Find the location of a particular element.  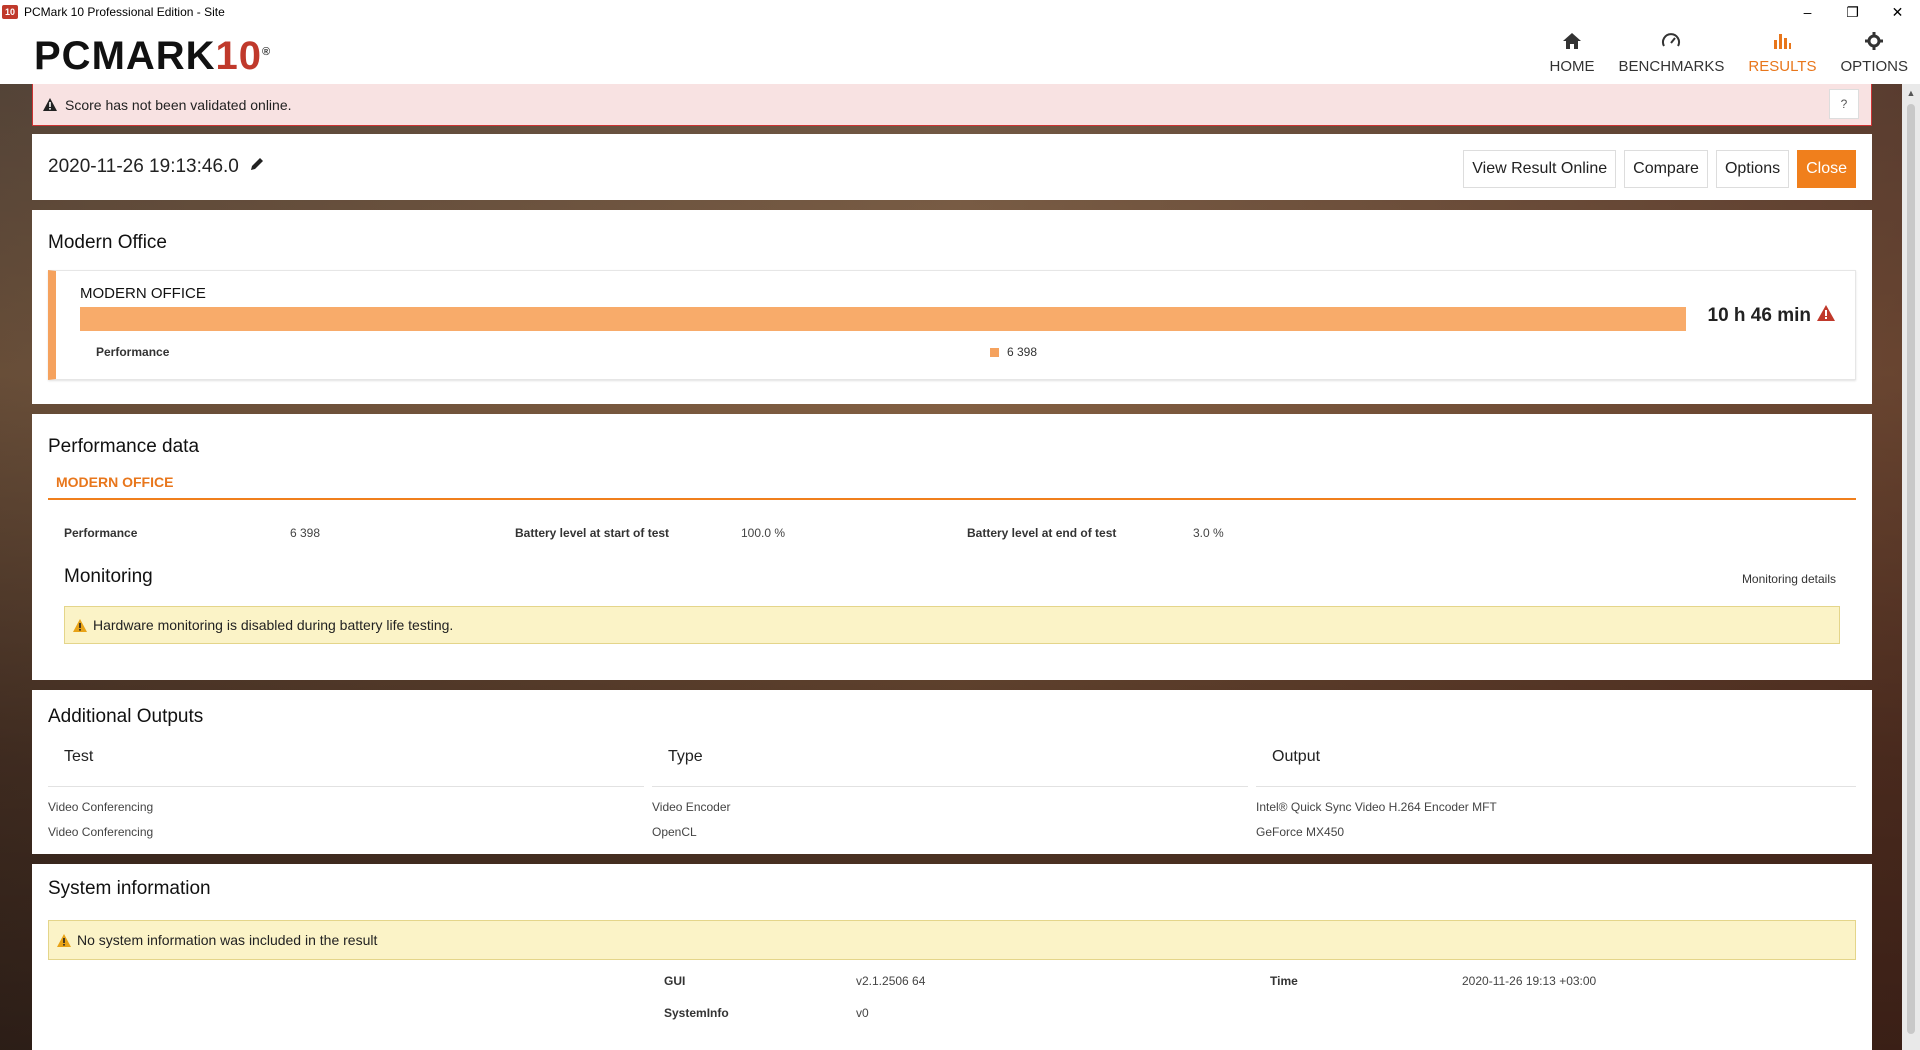

compare-button: Compare is located at coordinates (1666, 169).